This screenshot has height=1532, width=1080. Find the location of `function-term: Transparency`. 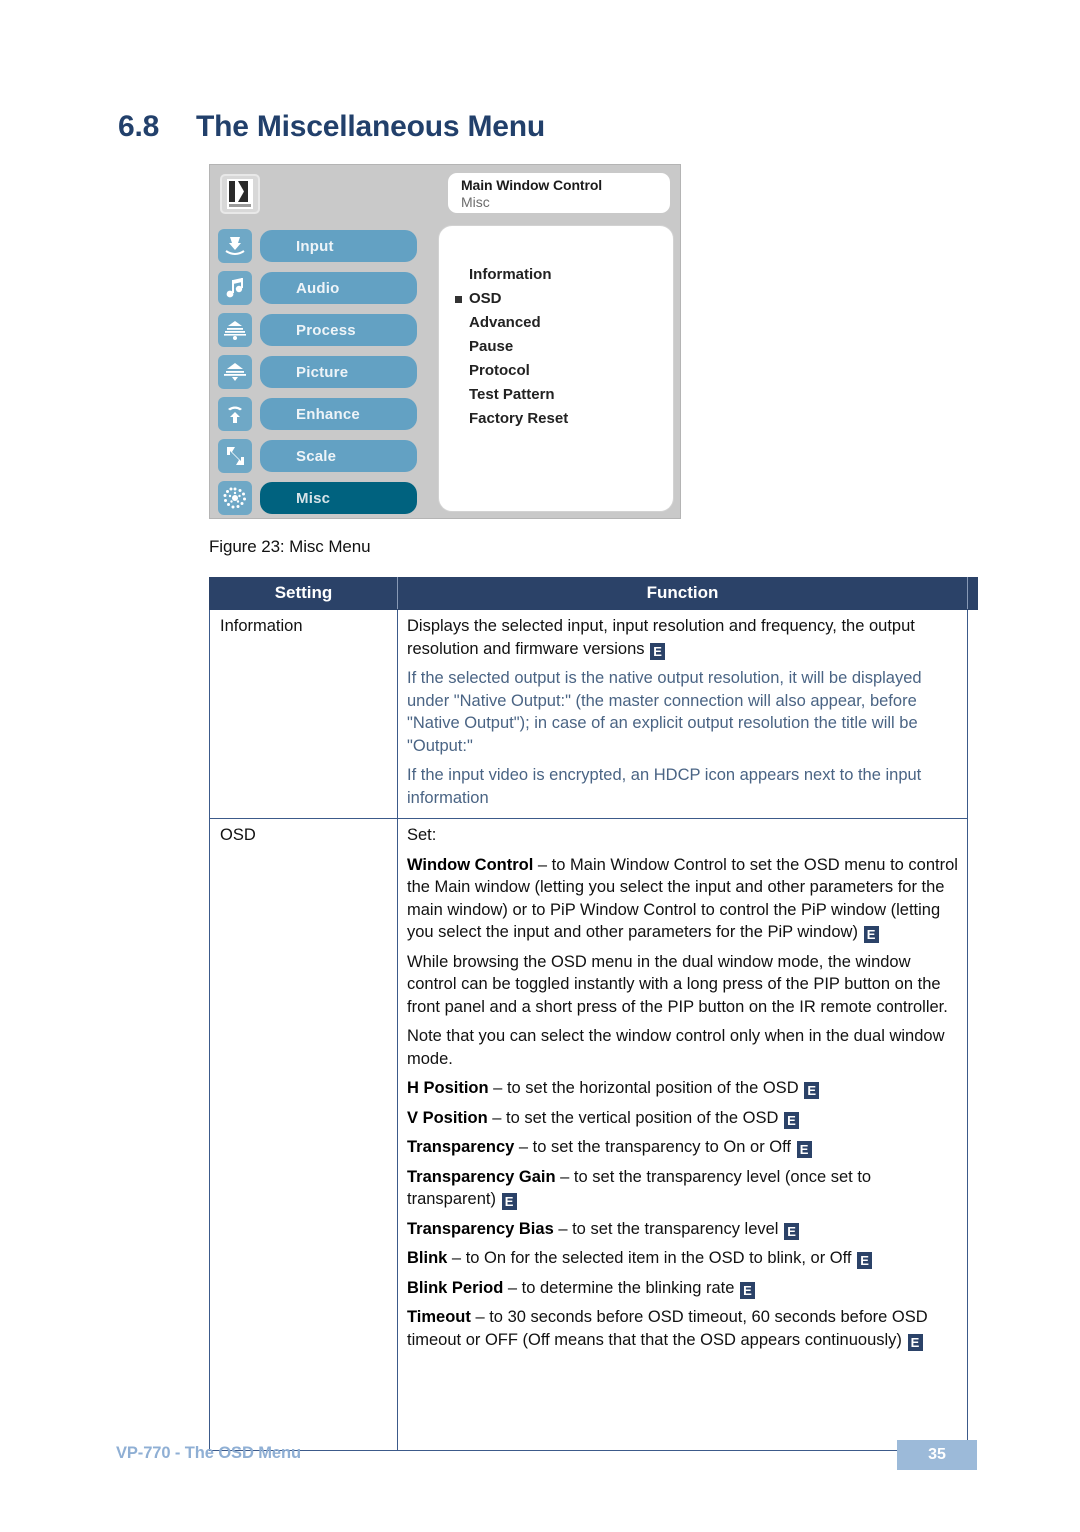

function-term: Transparency is located at coordinates (461, 1147).